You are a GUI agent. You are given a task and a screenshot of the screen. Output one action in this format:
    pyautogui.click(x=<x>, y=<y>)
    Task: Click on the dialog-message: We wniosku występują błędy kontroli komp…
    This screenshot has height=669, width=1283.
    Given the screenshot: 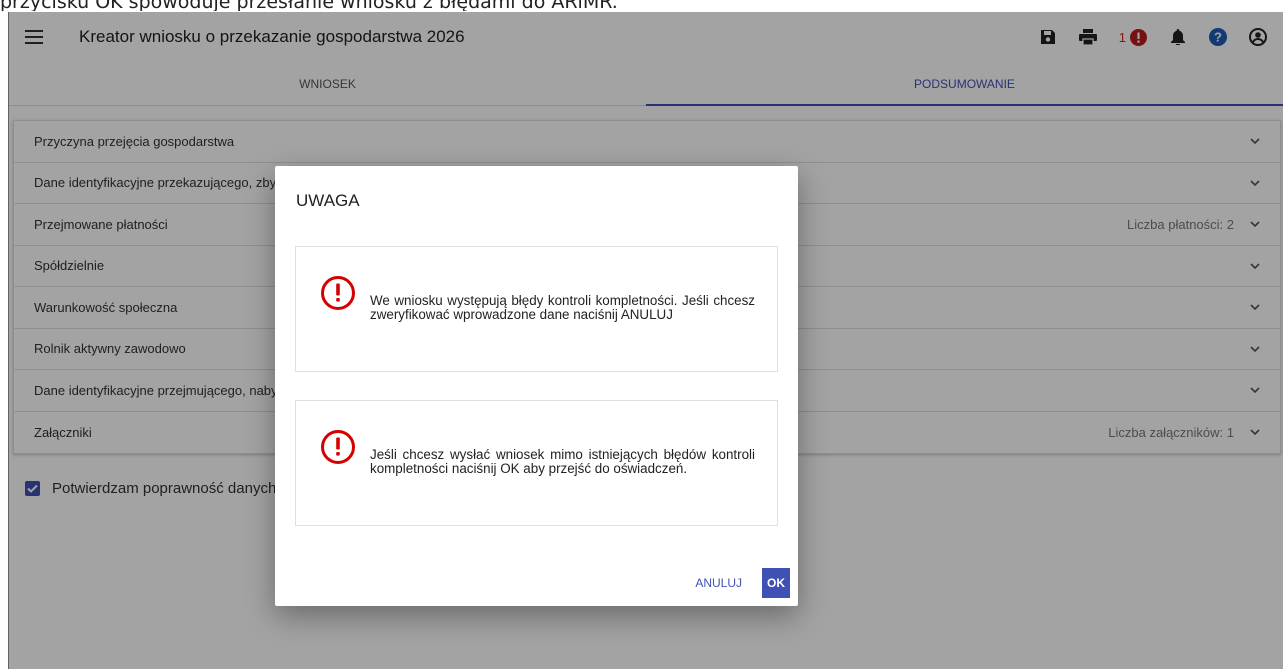 What is the action you would take?
    pyautogui.click(x=562, y=307)
    